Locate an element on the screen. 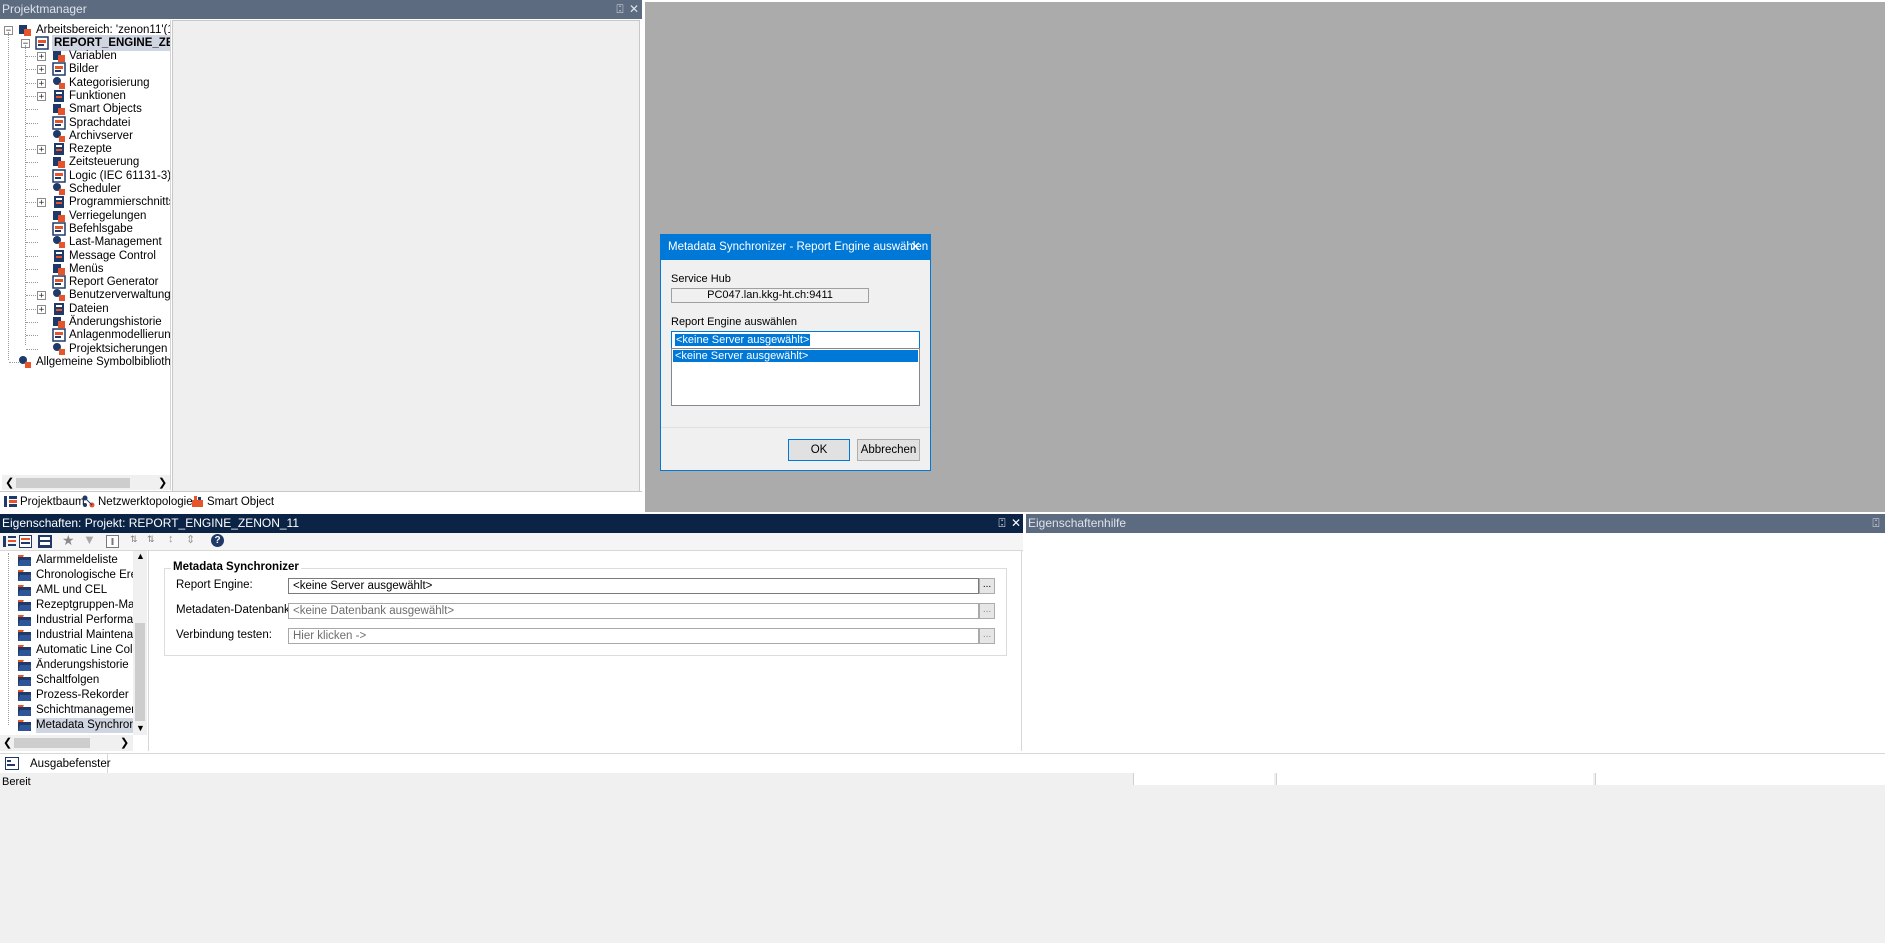  report-engine-list: <keine Server ausgewählt> is located at coordinates (795, 377).